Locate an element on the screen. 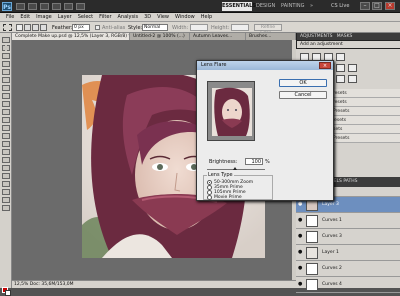 Image resolution: width=400 pixels, height=296 pixels. move-tool-icon is located at coordinates (6, 40).